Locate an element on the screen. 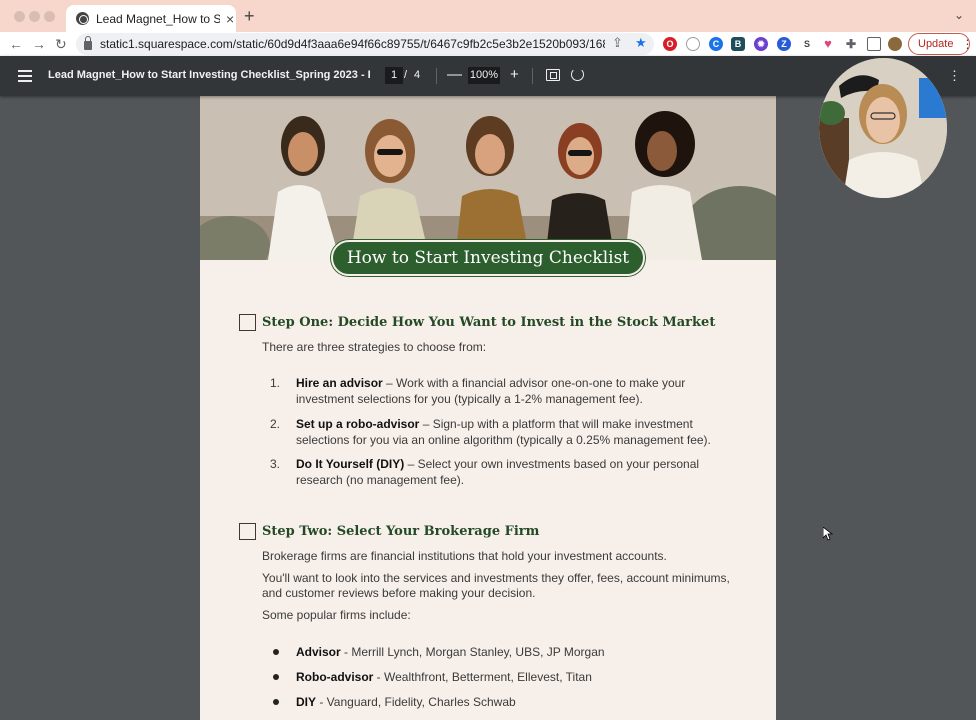 The height and width of the screenshot is (720, 976). checklist-title-banner: How to Start Investing Checklist is located at coordinates (488, 258).